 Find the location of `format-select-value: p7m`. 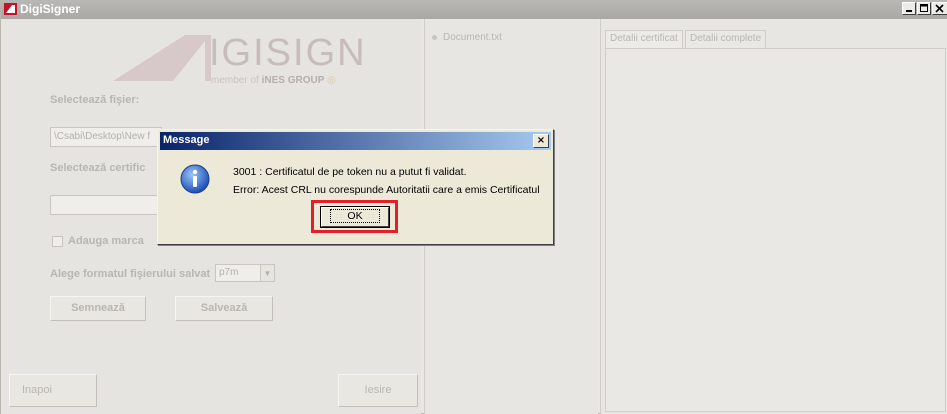

format-select-value: p7m is located at coordinates (229, 272).